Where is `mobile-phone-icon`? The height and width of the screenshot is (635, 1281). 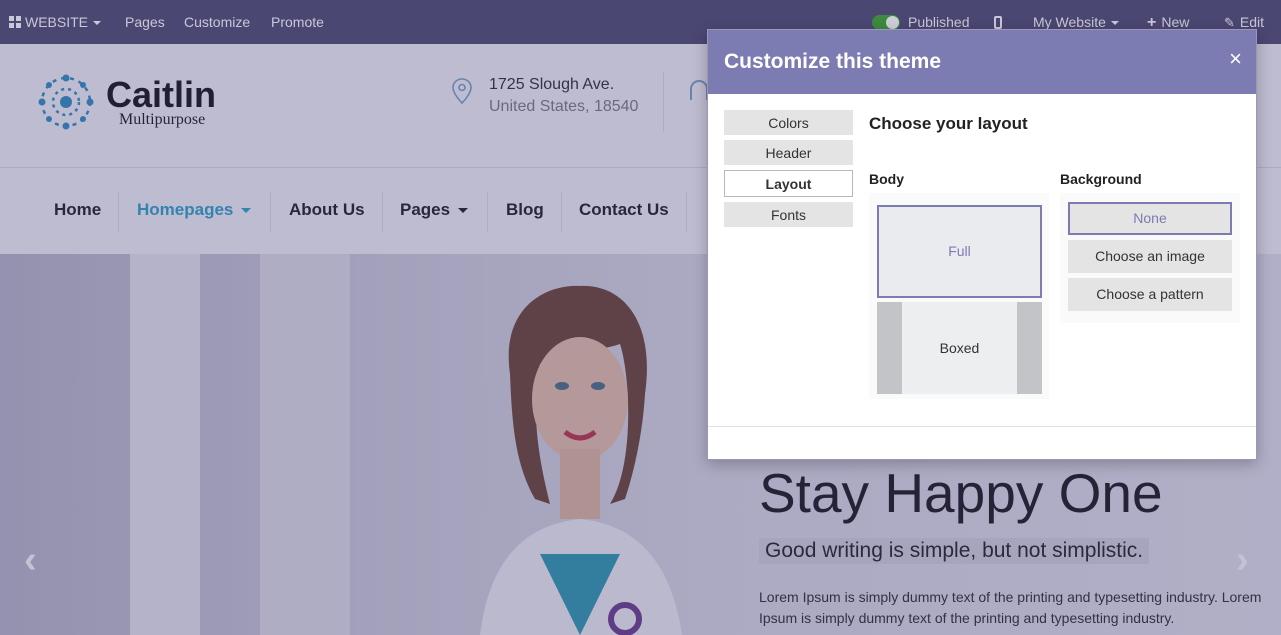
mobile-phone-icon is located at coordinates (998, 22).